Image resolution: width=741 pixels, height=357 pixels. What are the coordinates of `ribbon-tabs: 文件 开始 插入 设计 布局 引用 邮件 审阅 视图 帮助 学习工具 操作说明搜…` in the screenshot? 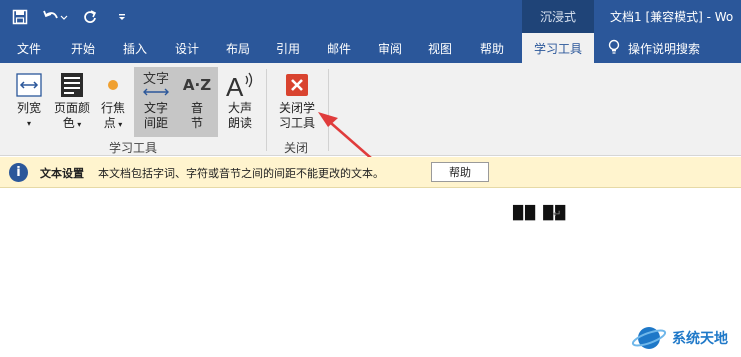 It's located at (370, 48).